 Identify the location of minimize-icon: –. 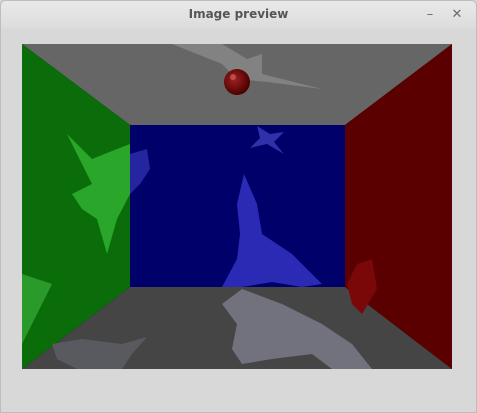
(430, 14).